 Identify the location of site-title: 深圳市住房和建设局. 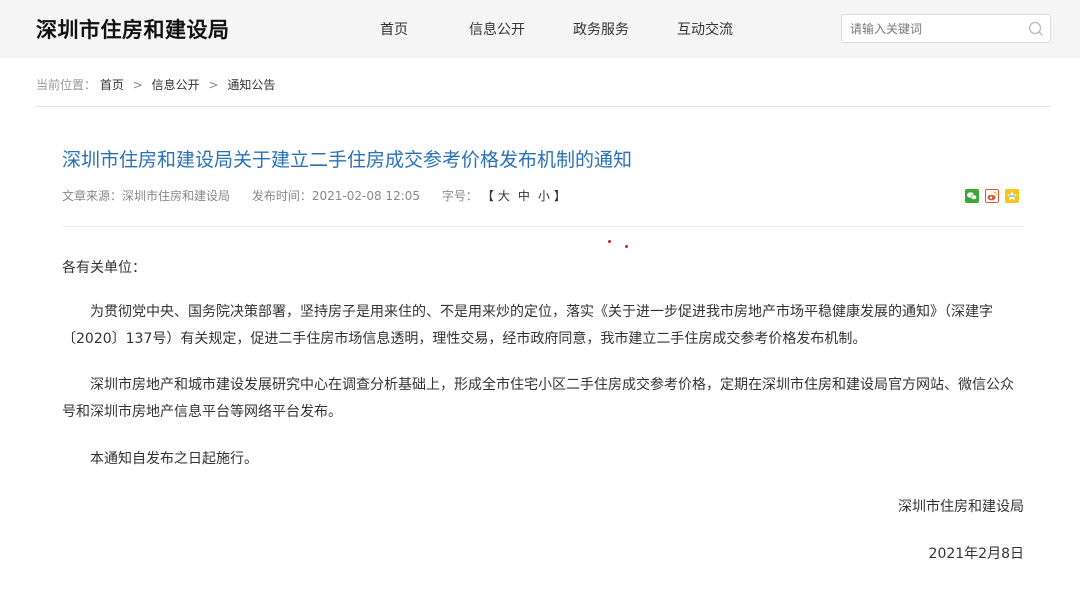
(133, 29).